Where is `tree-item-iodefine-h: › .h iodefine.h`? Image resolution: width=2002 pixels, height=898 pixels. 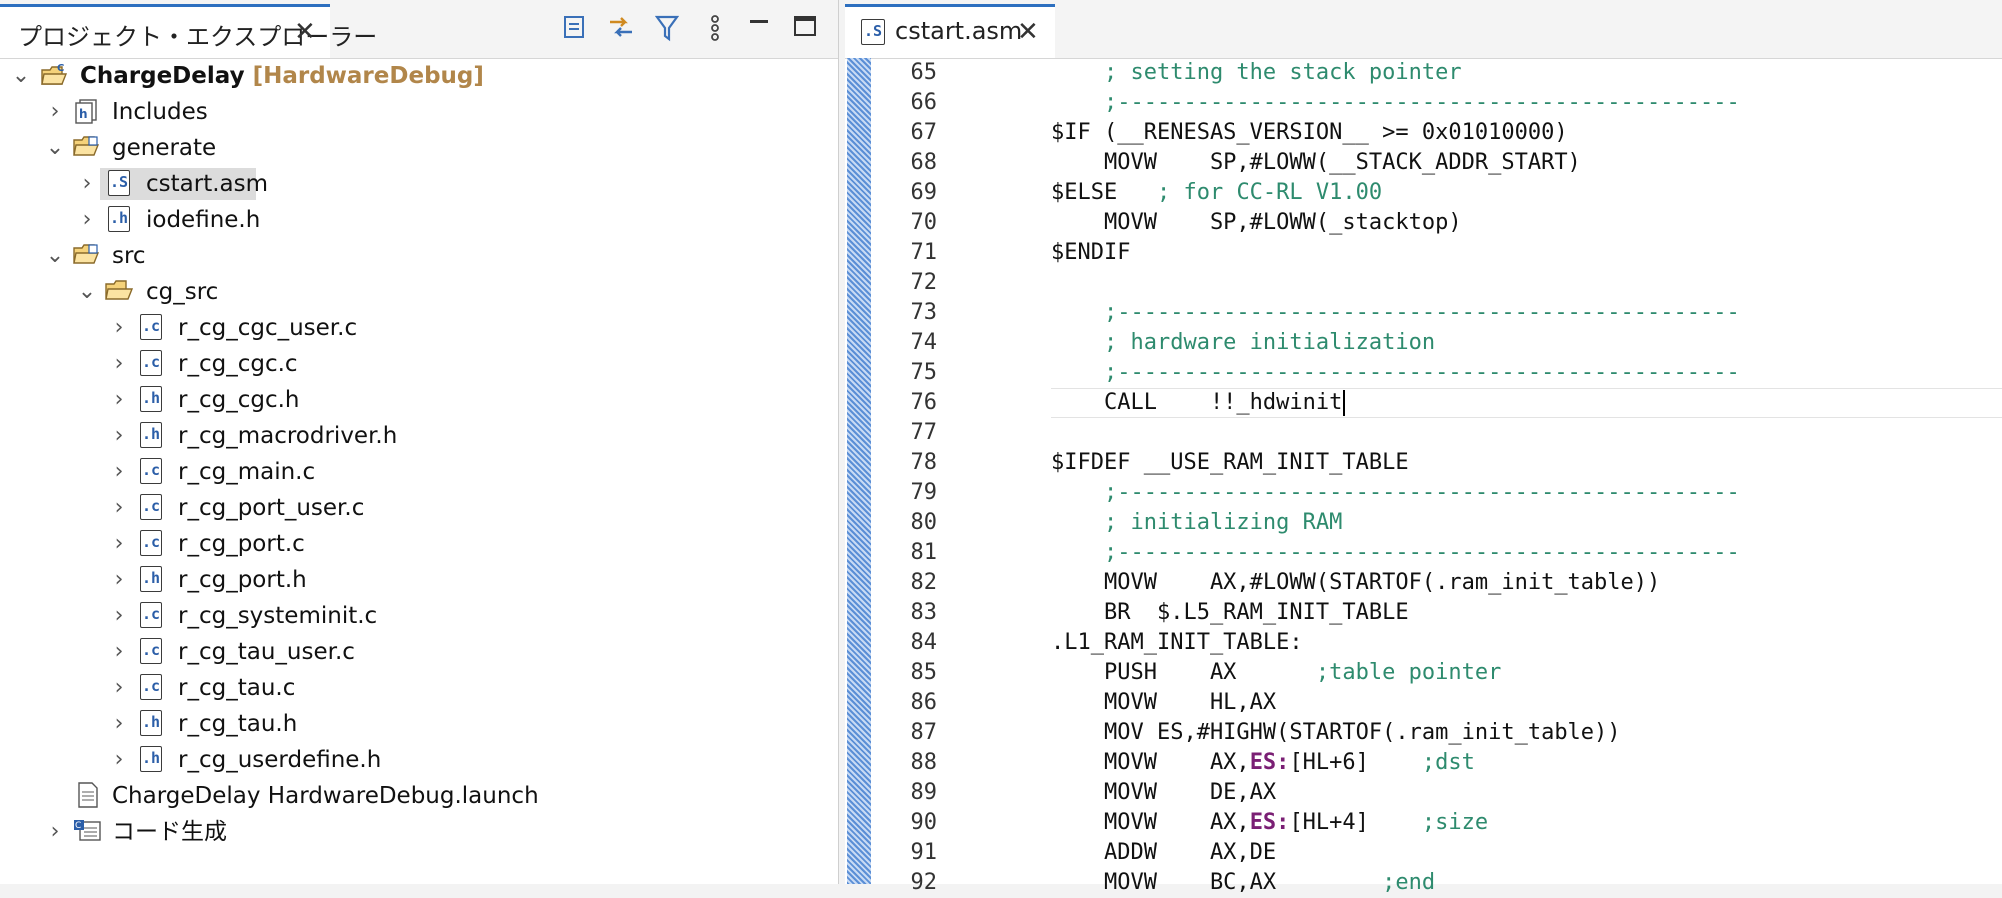 tree-item-iodefine-h: › .h iodefine.h is located at coordinates (419, 220).